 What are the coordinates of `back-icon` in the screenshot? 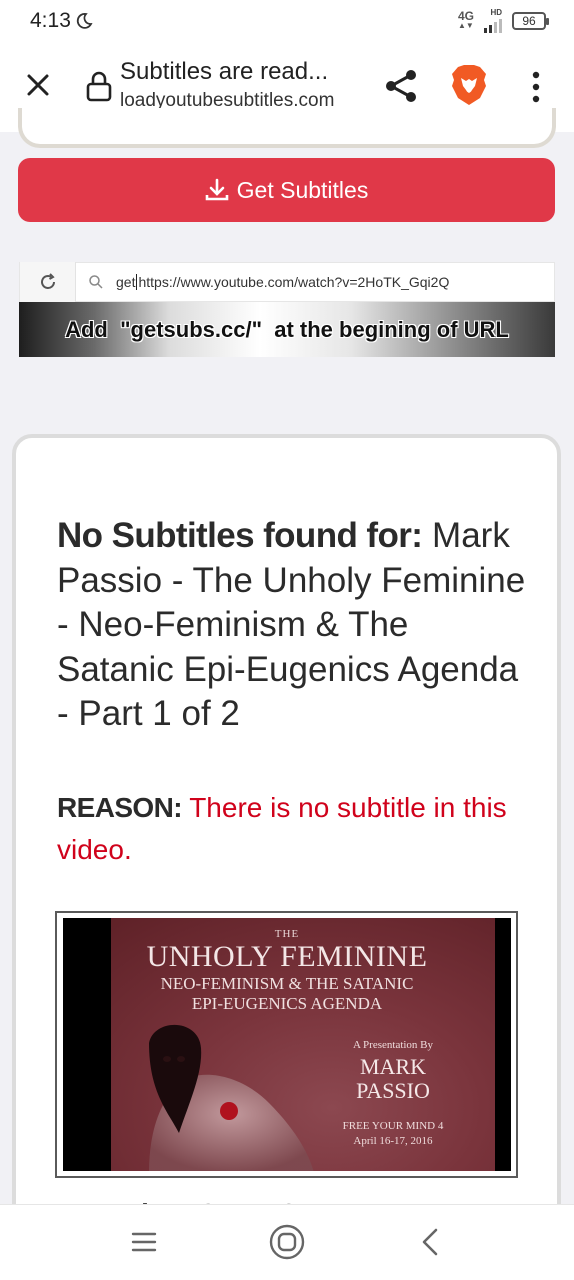 It's located at (430, 1242).